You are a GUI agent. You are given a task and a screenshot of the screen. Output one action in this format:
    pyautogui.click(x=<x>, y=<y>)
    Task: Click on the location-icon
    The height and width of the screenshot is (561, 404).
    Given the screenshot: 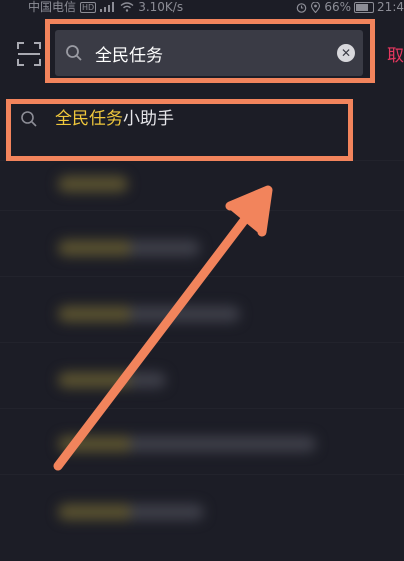 What is the action you would take?
    pyautogui.click(x=316, y=7)
    